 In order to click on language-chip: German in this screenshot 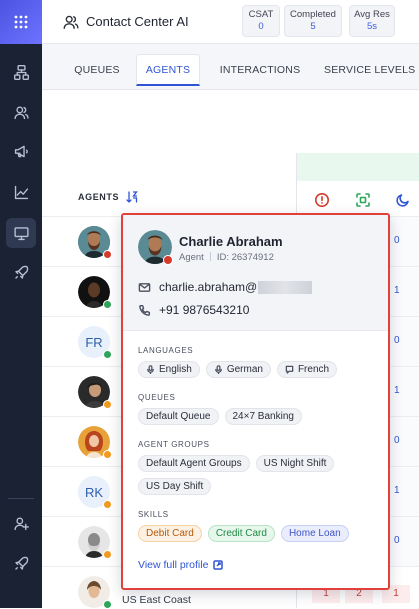, I will do `click(238, 369)`.